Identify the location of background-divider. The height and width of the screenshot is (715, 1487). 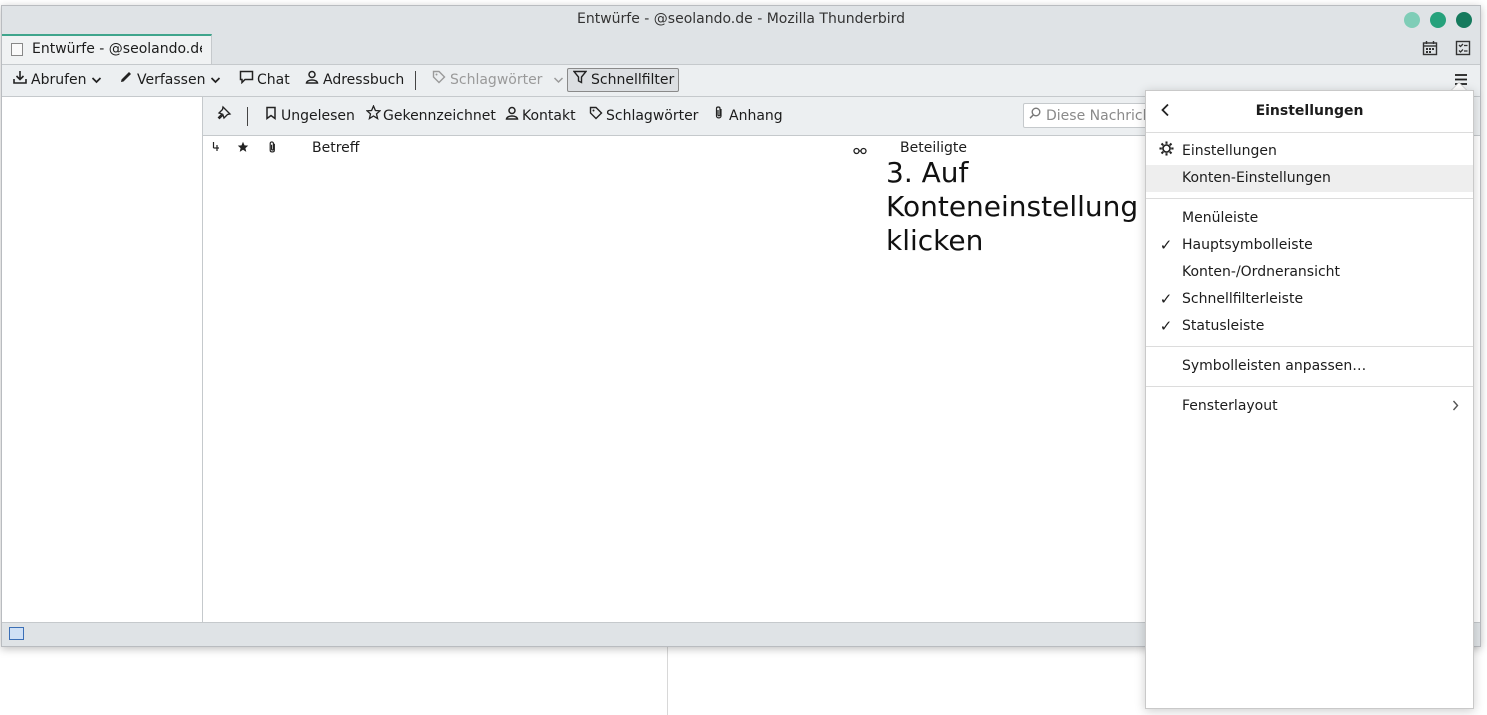
(667, 680).